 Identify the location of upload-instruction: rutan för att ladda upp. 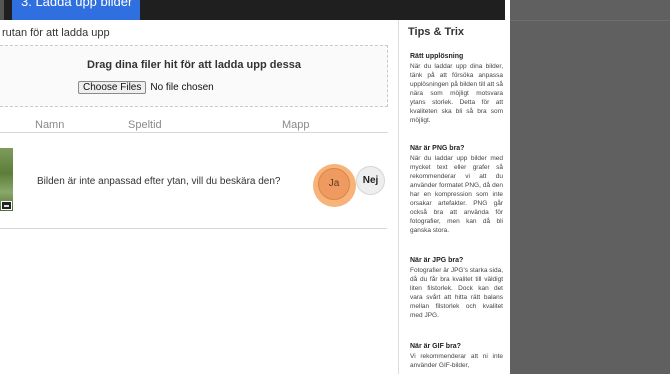
(56, 33).